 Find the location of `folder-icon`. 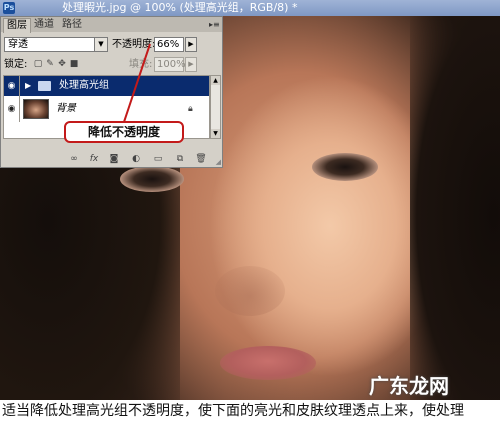

folder-icon is located at coordinates (44, 86).